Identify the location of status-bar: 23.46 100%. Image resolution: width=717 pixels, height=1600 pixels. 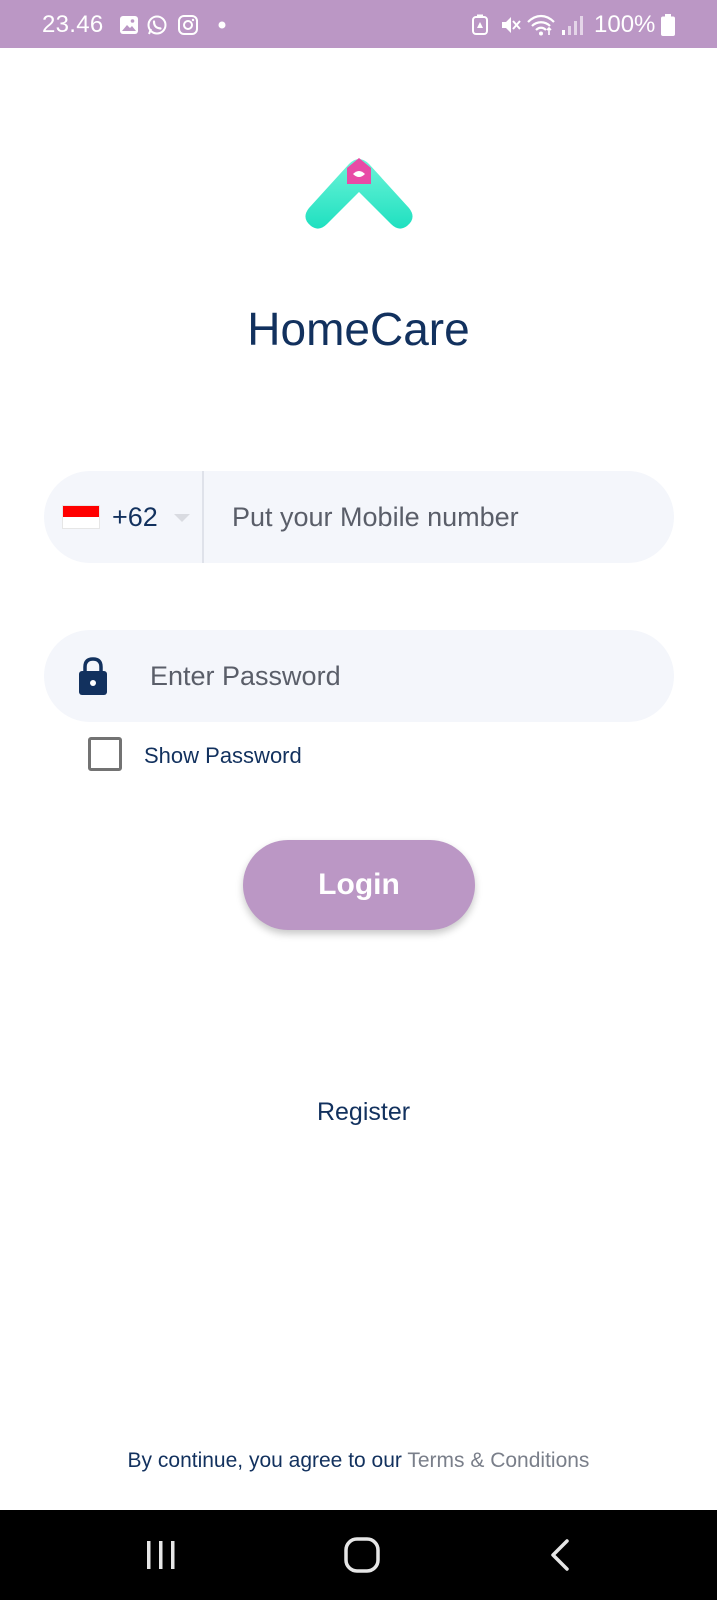
(358, 24).